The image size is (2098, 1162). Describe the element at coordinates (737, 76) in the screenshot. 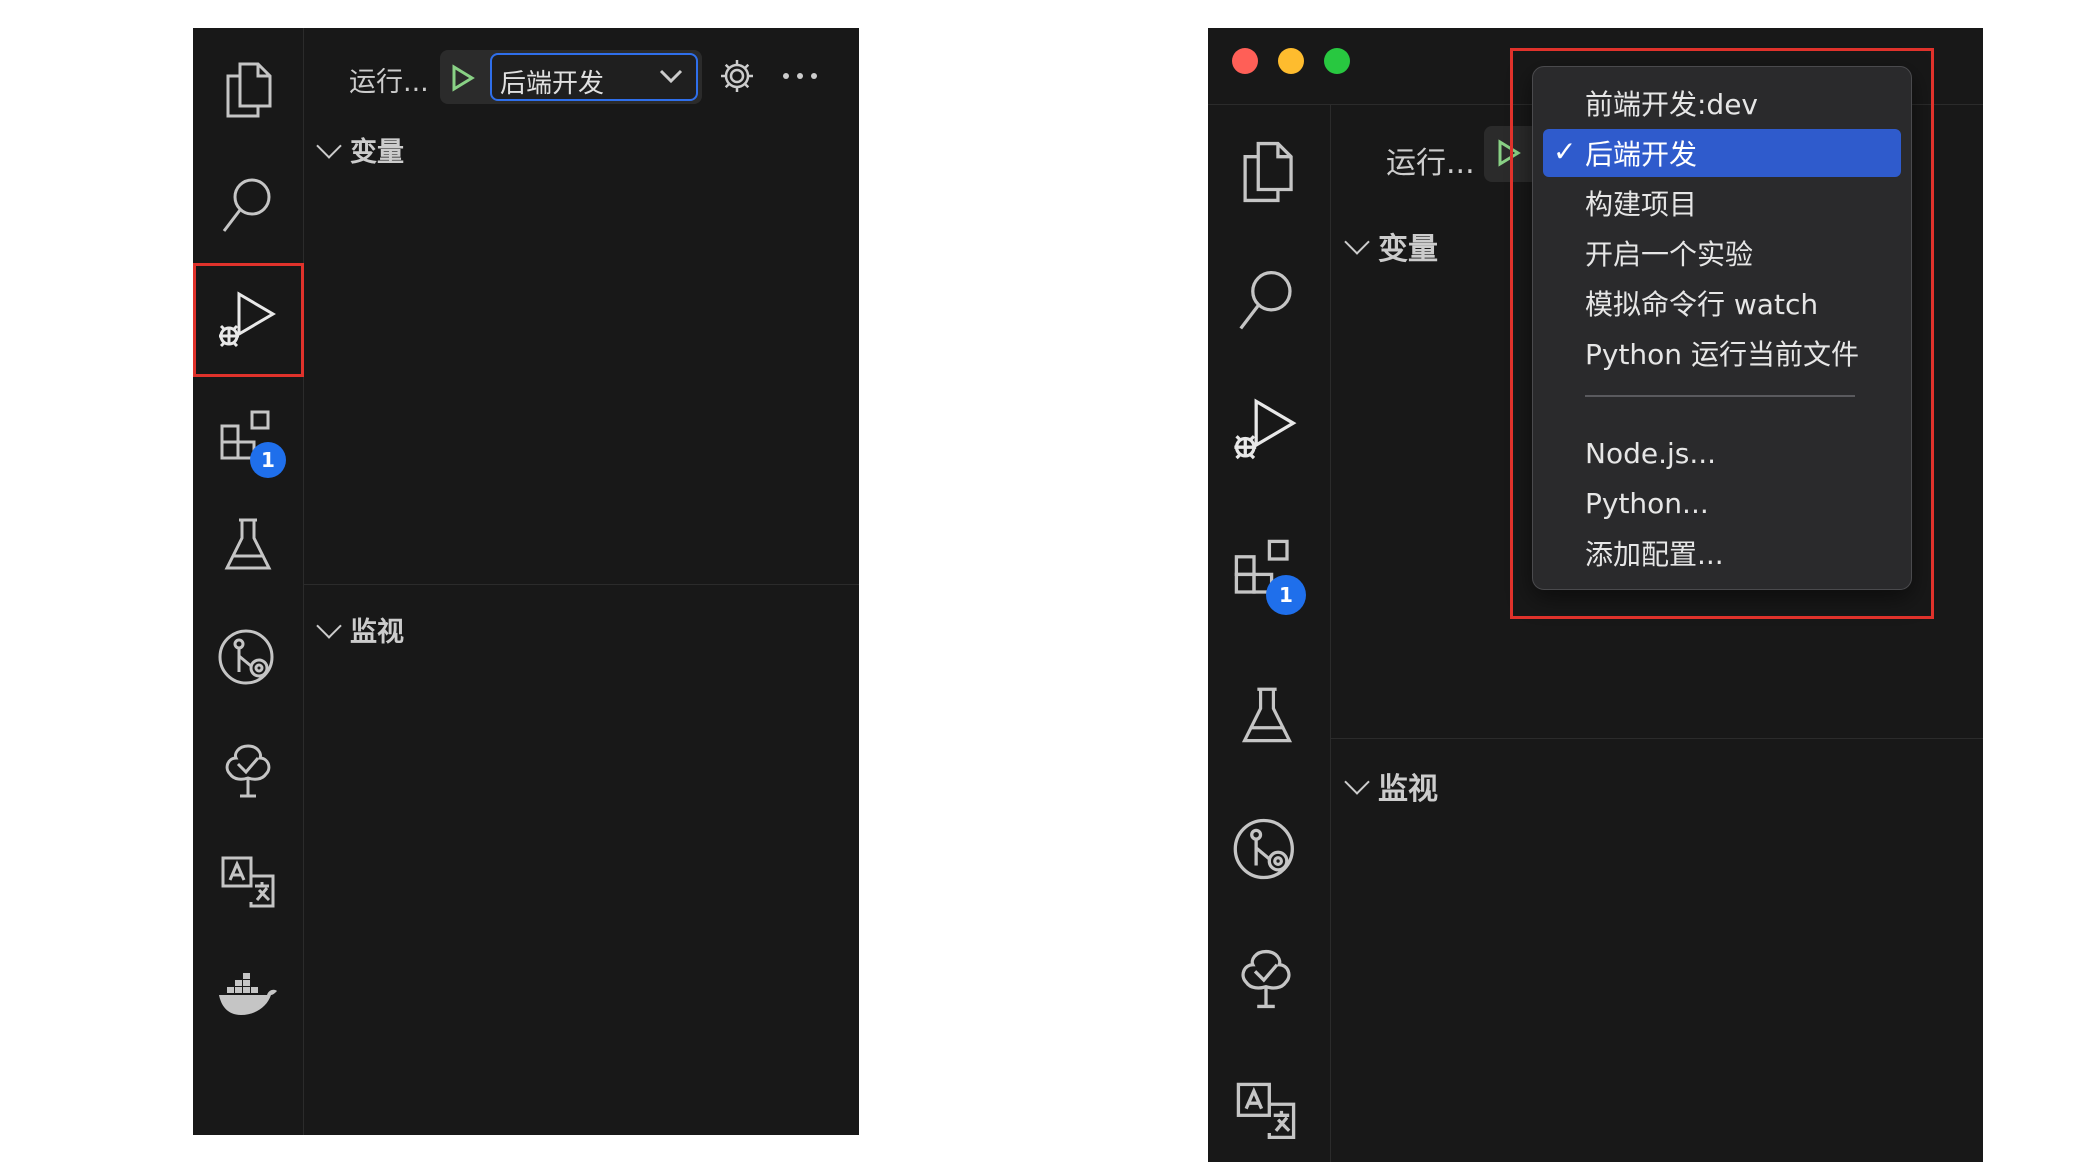

I see `gear-icon` at that location.